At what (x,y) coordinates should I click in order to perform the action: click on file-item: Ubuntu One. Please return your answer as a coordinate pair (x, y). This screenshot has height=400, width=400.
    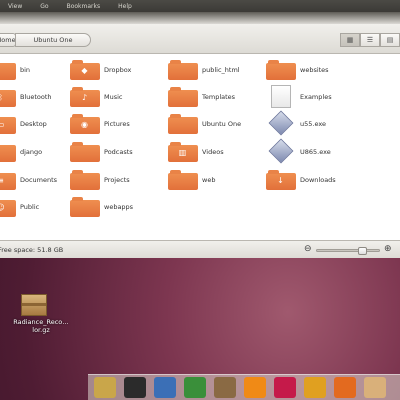
    Looking at the image, I should click on (215, 126).